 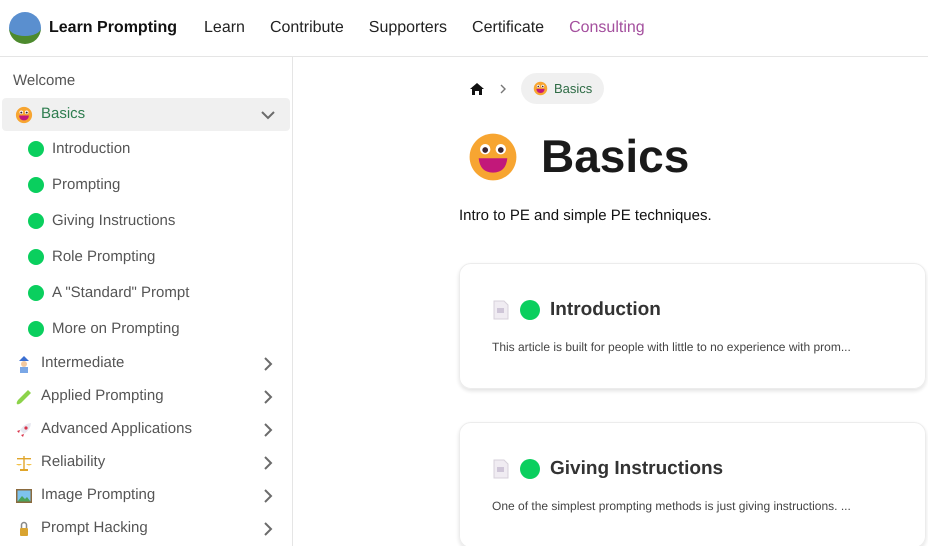 What do you see at coordinates (114, 220) in the screenshot?
I see `subitem-label: Giving Instructions` at bounding box center [114, 220].